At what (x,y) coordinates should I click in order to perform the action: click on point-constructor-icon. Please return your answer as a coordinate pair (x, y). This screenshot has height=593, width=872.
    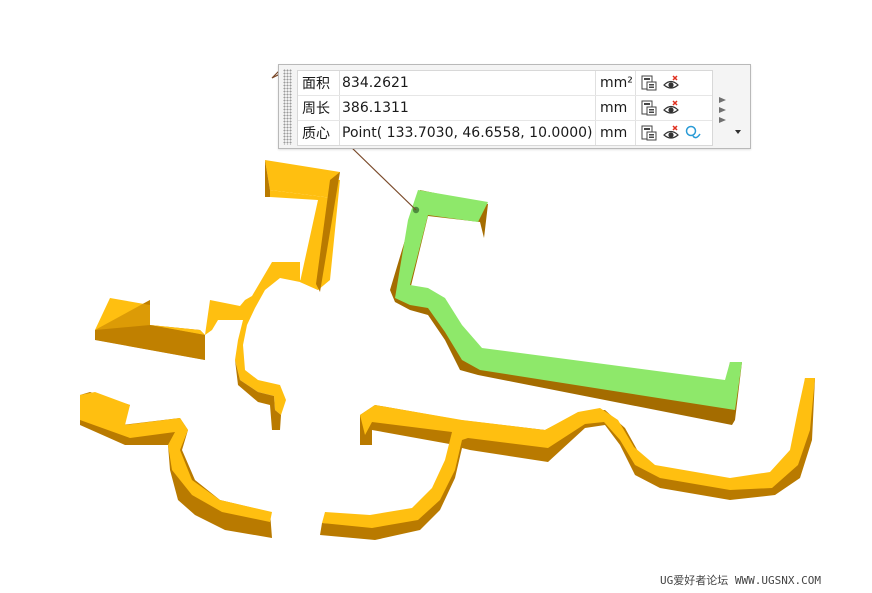
    Looking at the image, I should click on (693, 133).